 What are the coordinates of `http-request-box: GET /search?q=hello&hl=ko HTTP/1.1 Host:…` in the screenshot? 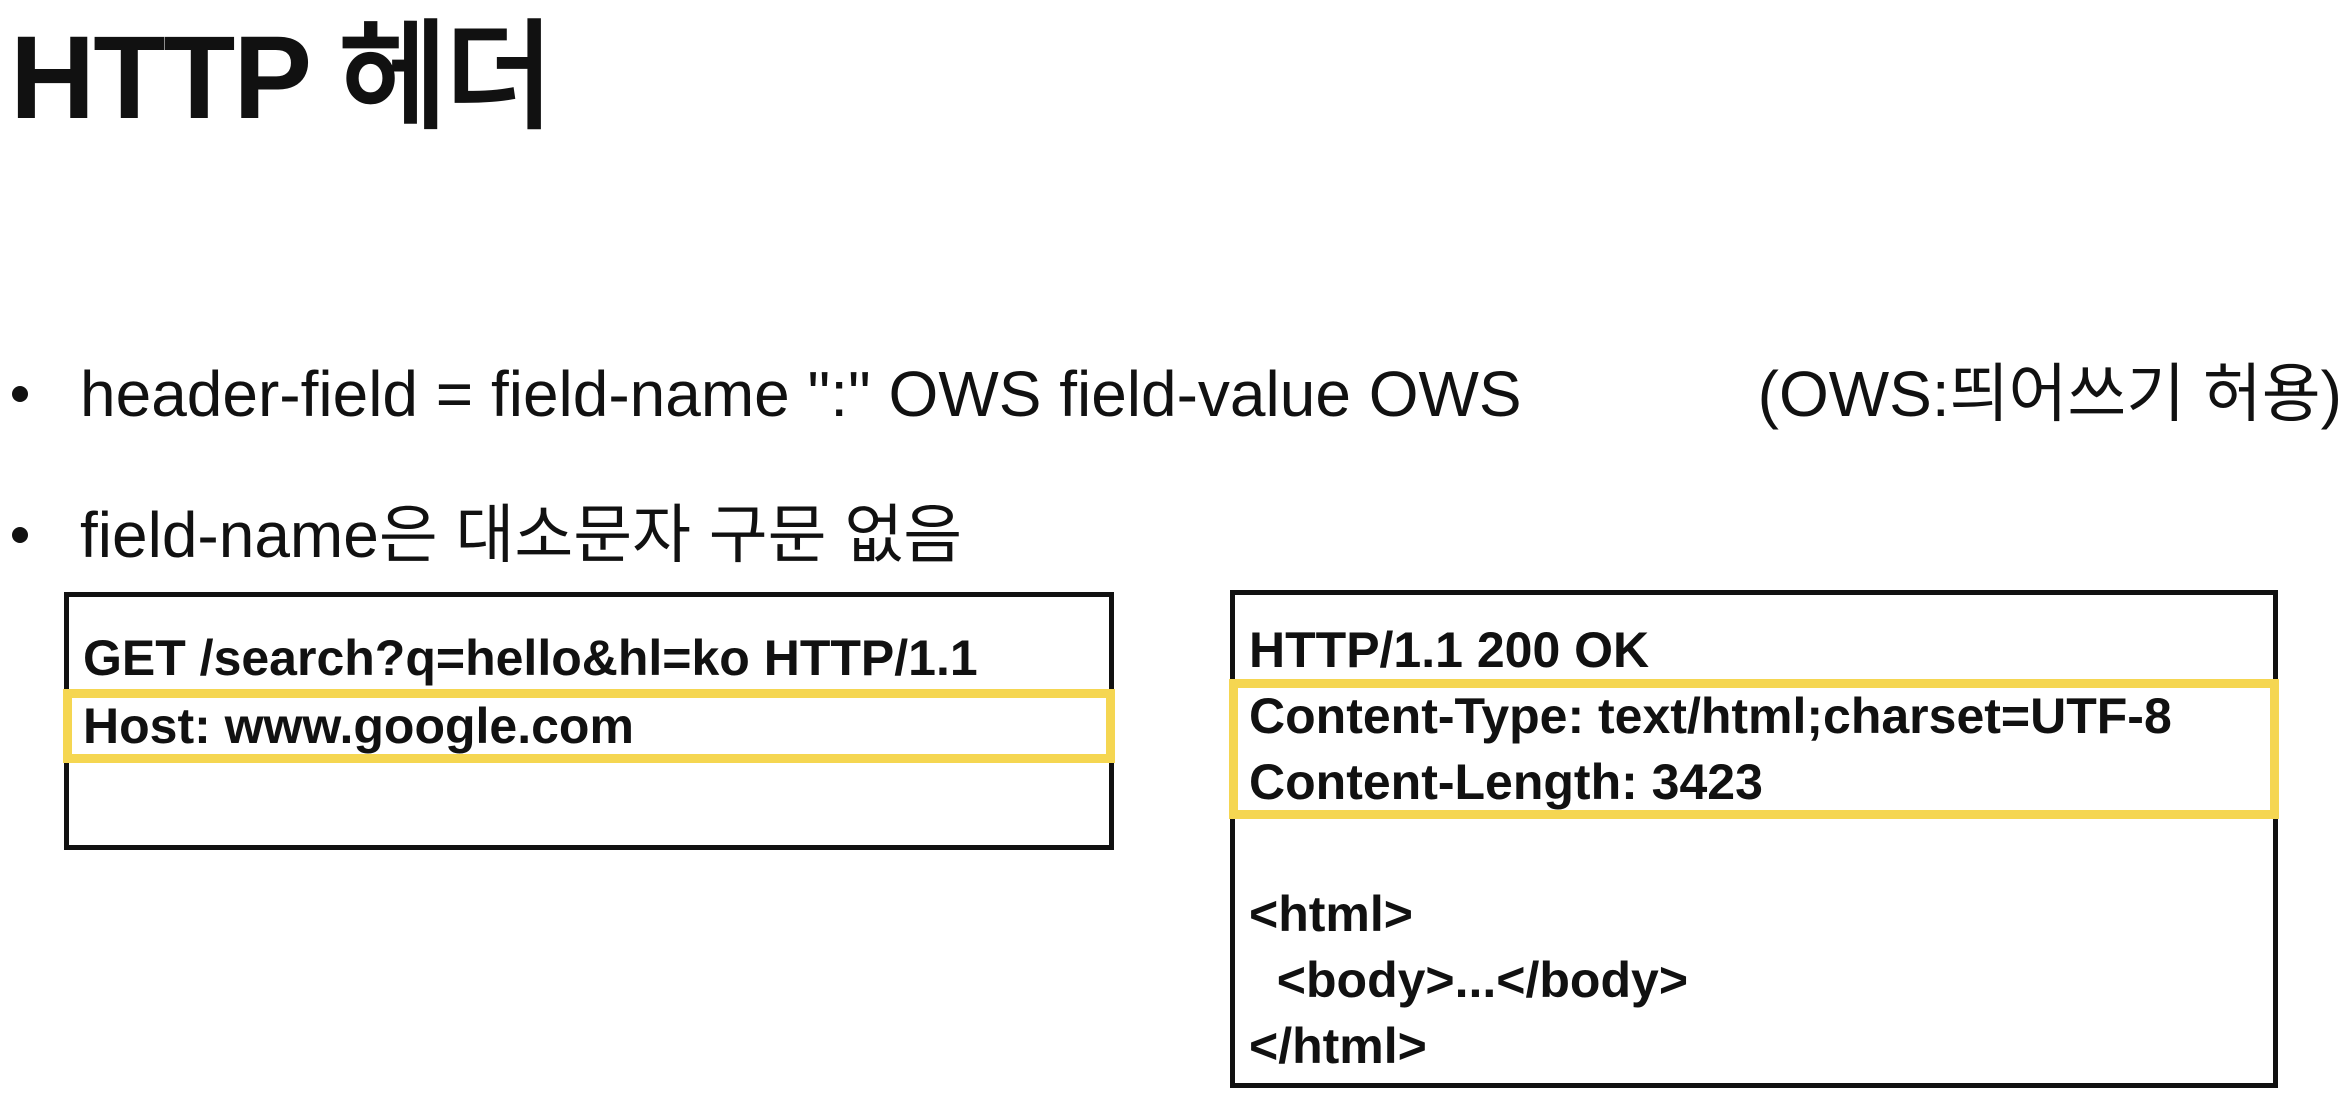 It's located at (589, 721).